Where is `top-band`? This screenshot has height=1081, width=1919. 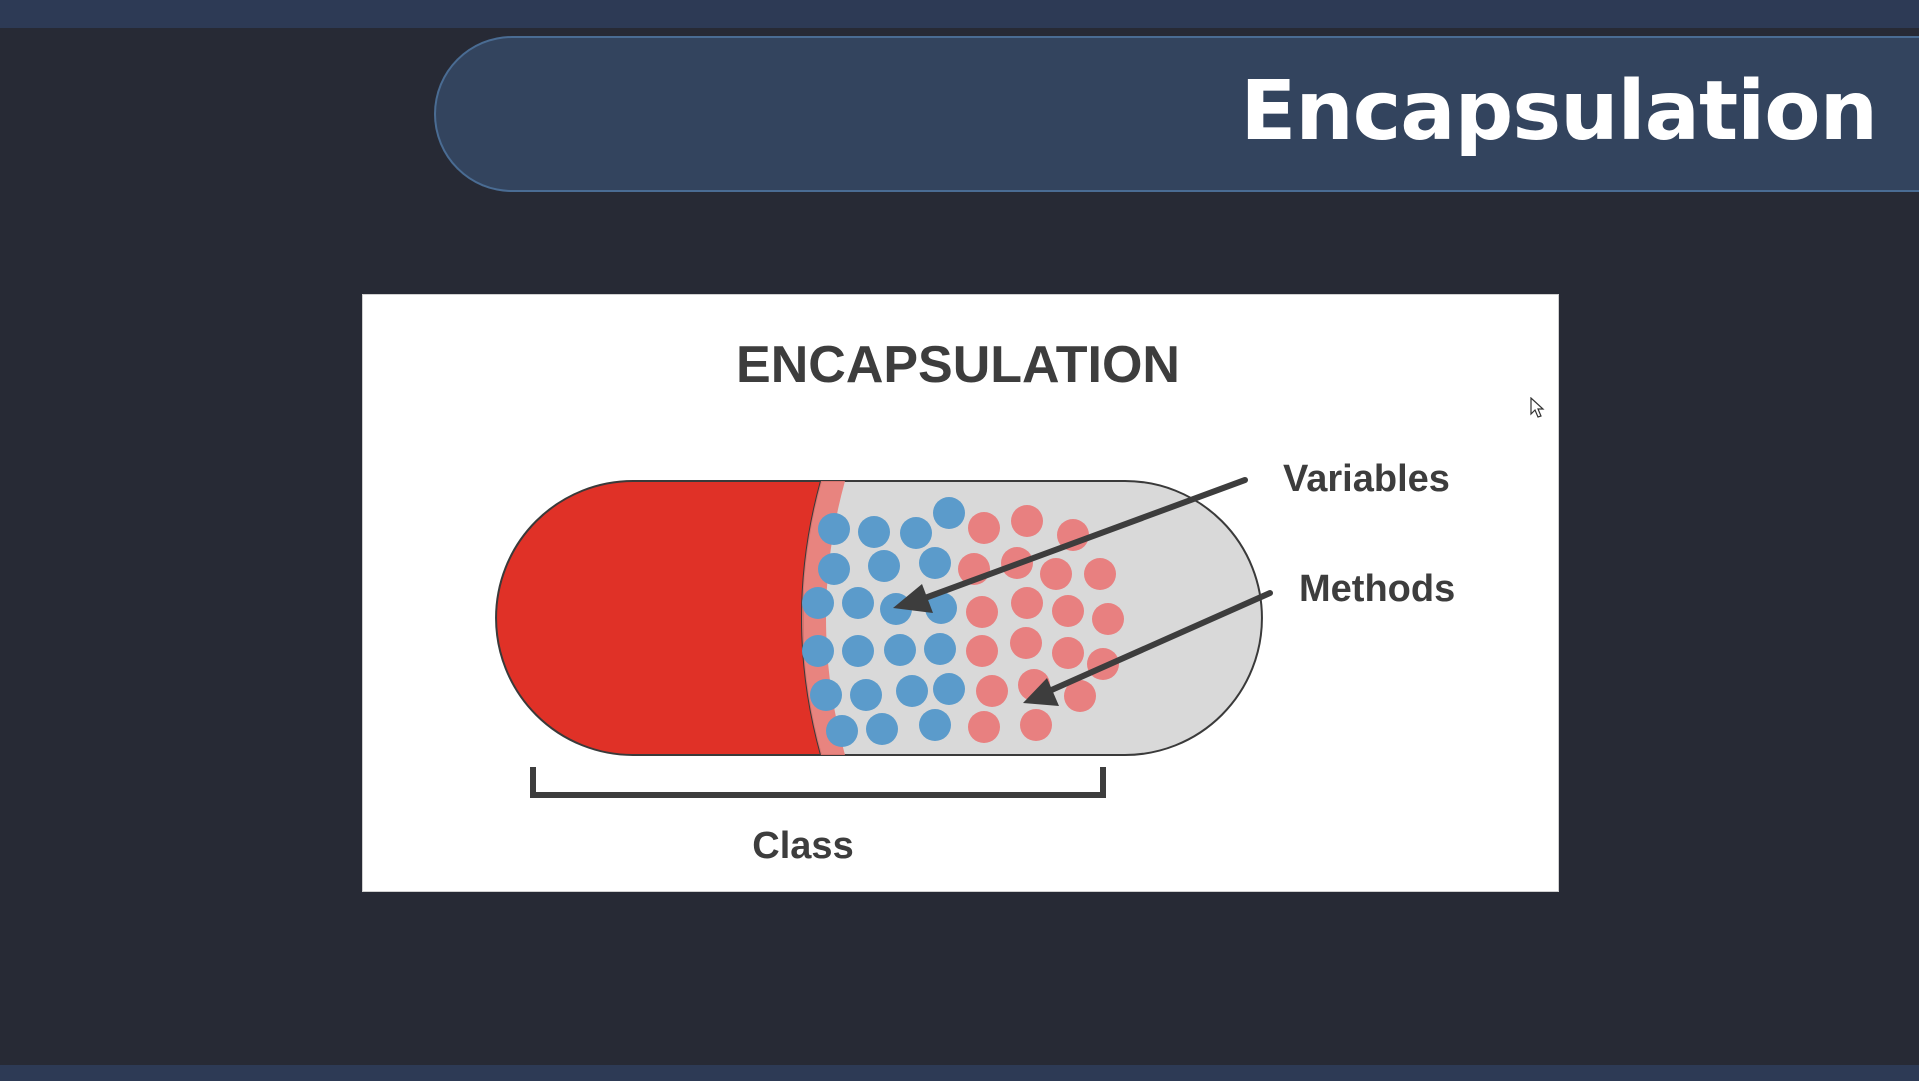
top-band is located at coordinates (959, 14).